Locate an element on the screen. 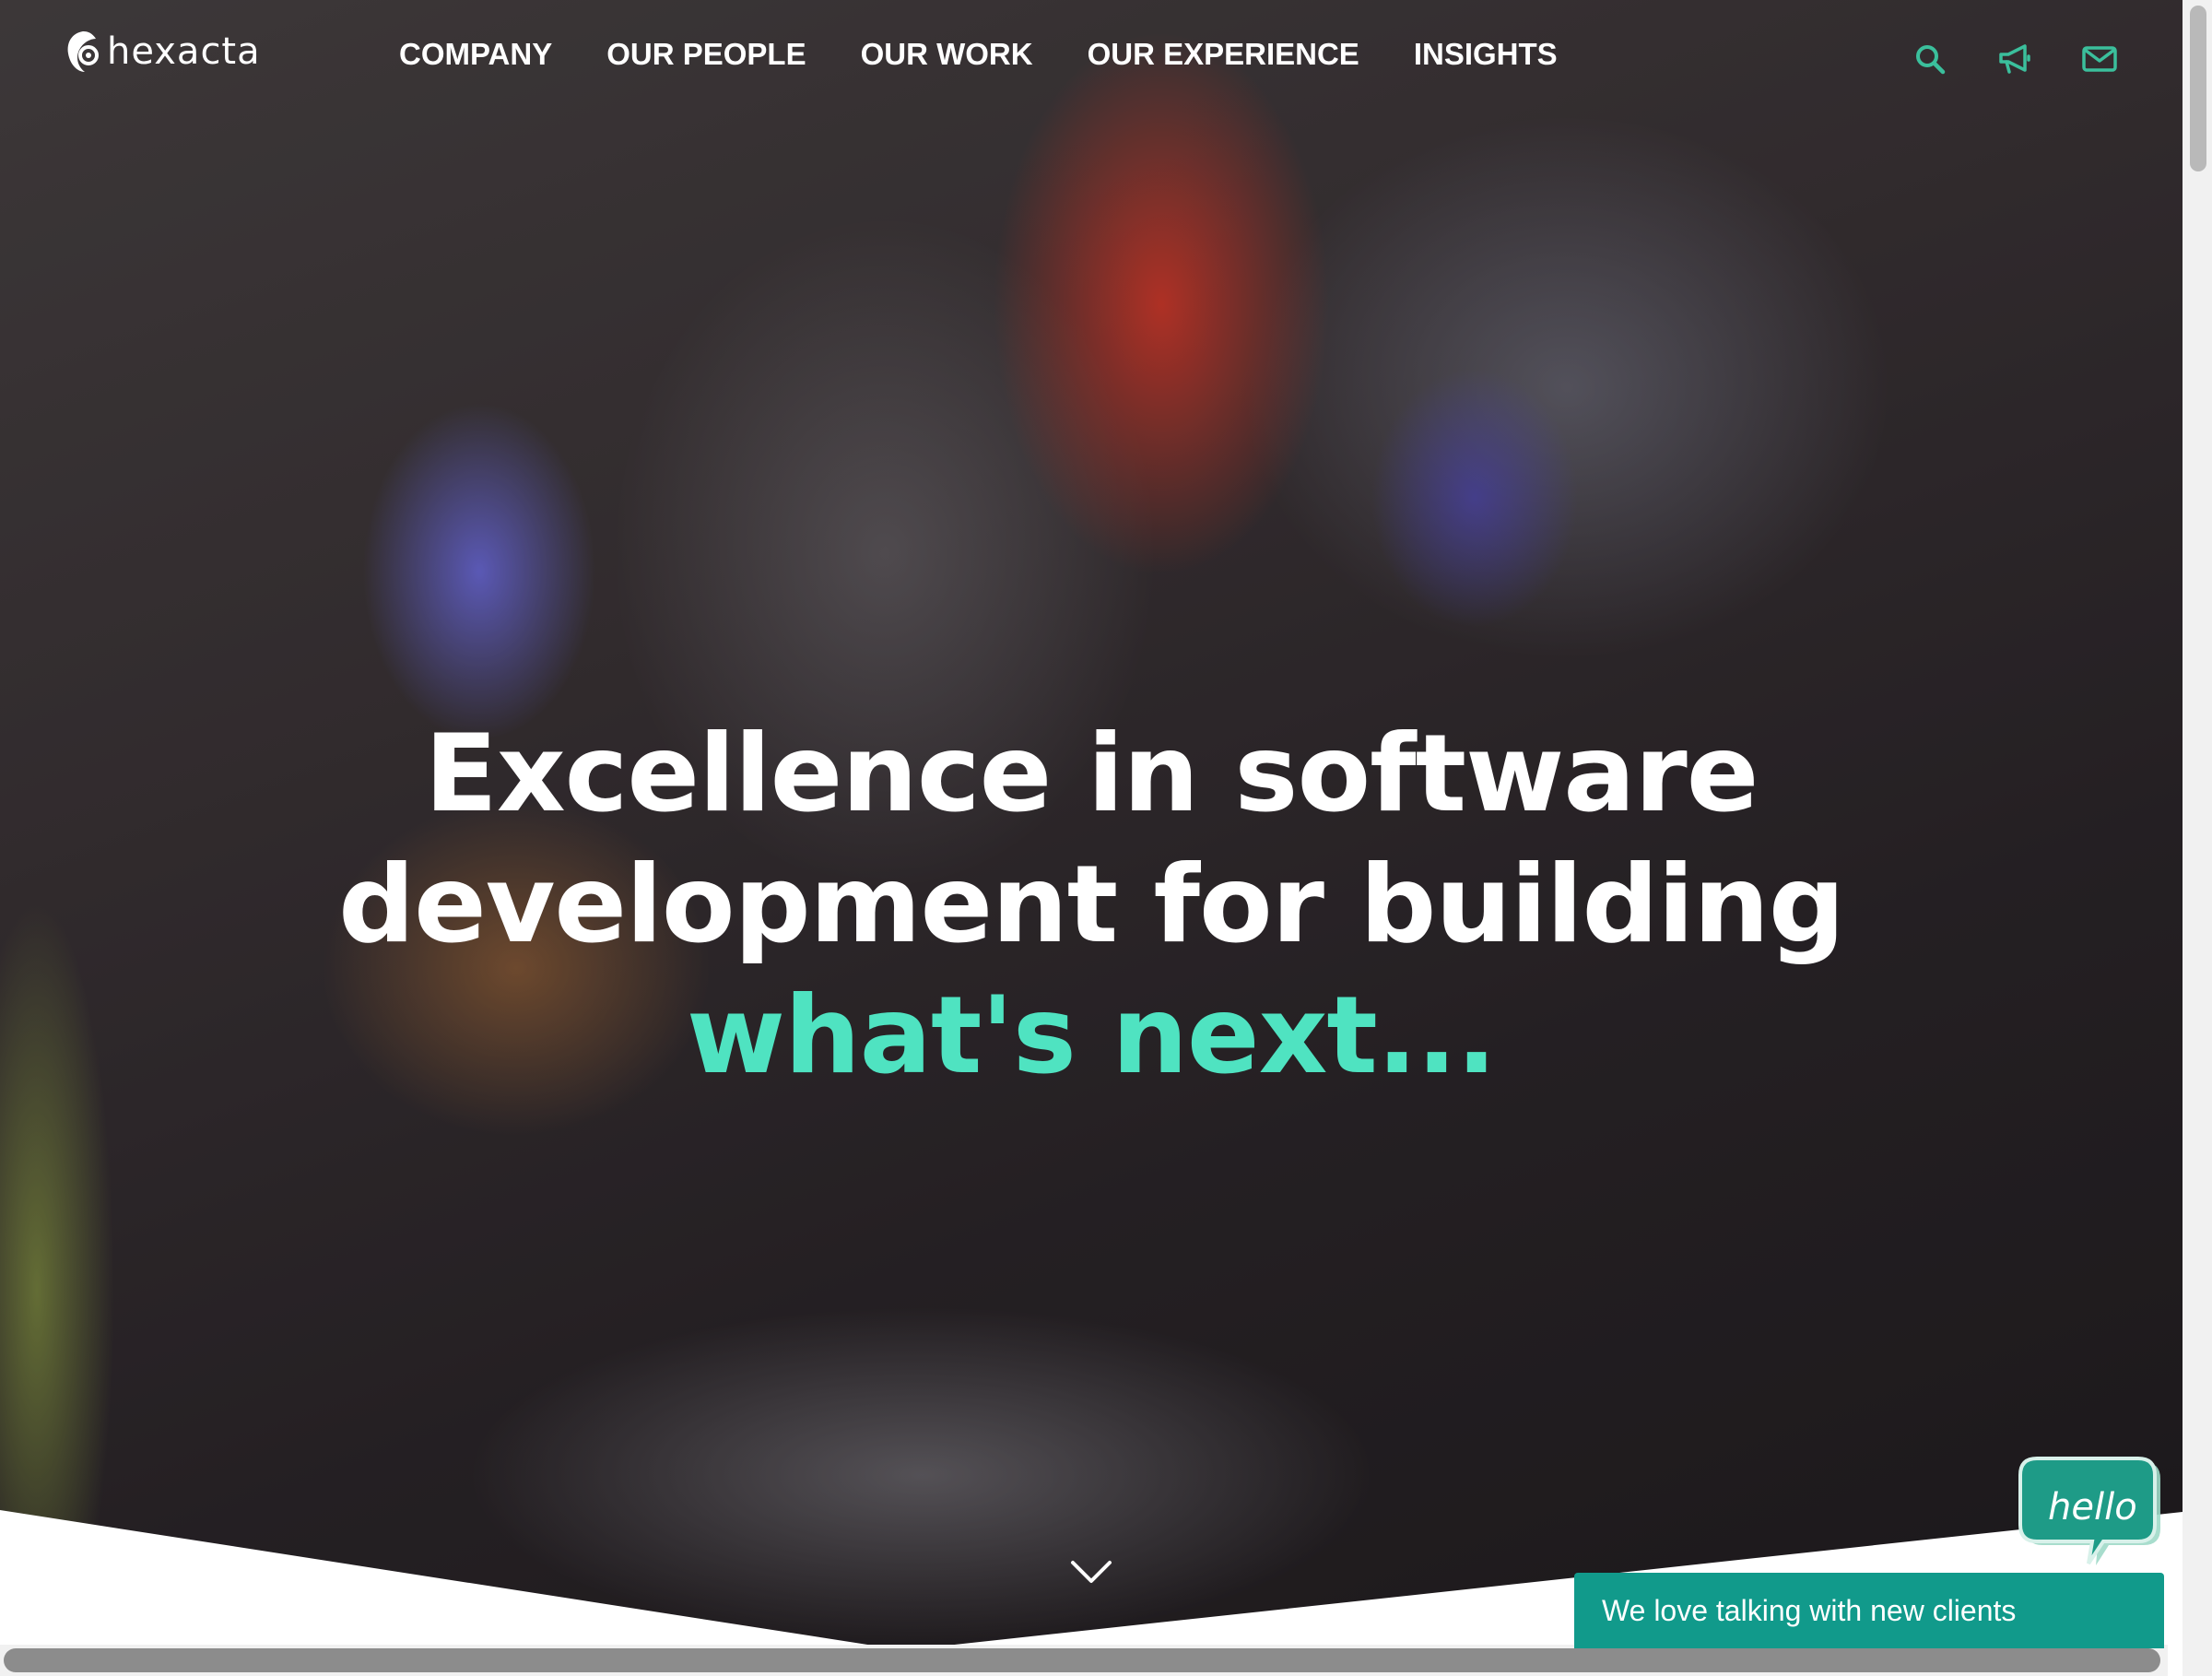  chat-widget-bar: We love talking with new clients is located at coordinates (1869, 1611).